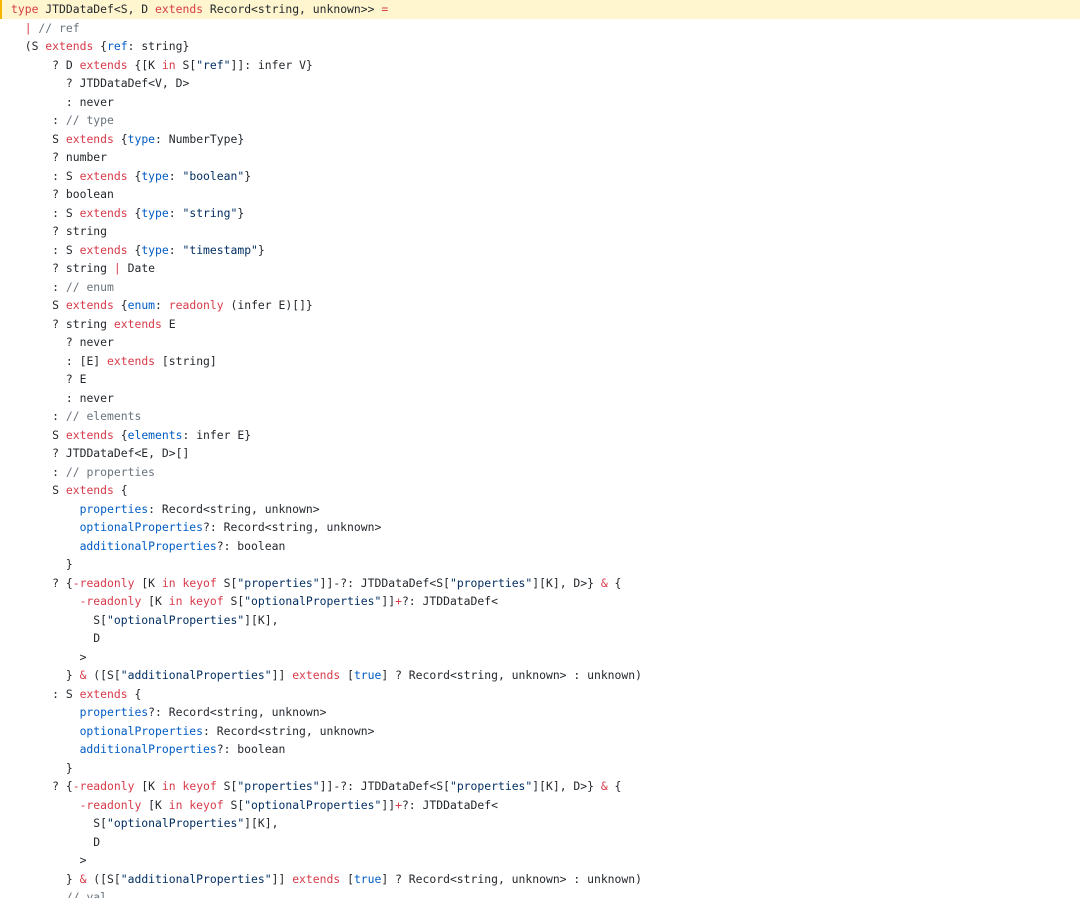 The image size is (1080, 898). I want to click on code-line: : S extends {type: "timestamp"}, so click(540, 250).